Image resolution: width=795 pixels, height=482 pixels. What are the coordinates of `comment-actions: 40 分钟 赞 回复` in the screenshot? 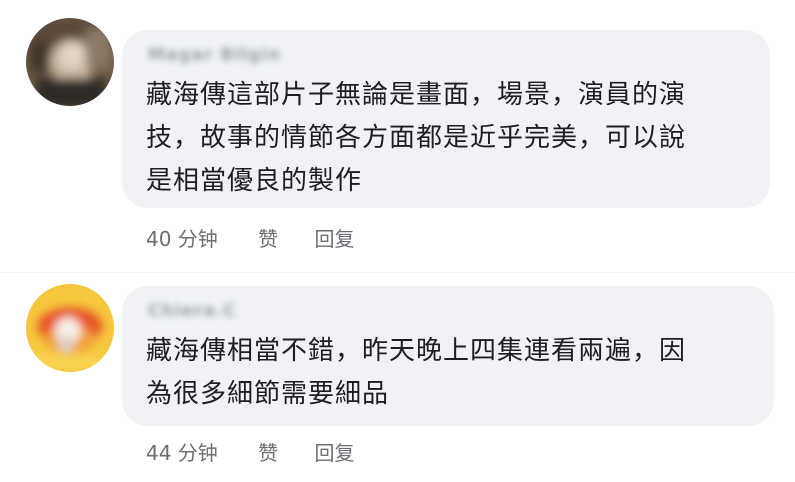 It's located at (250, 239).